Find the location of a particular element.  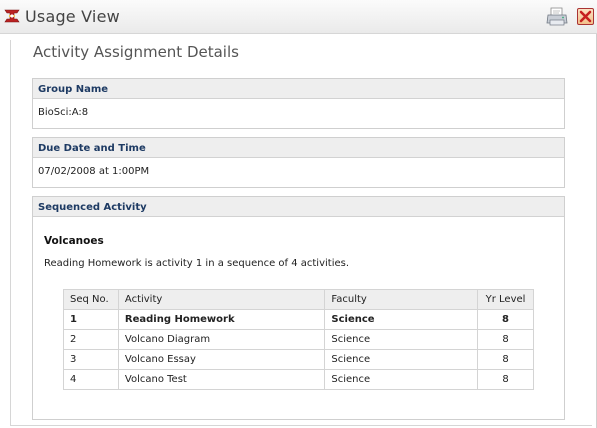

cell-seq-no: 3 is located at coordinates (91, 359).